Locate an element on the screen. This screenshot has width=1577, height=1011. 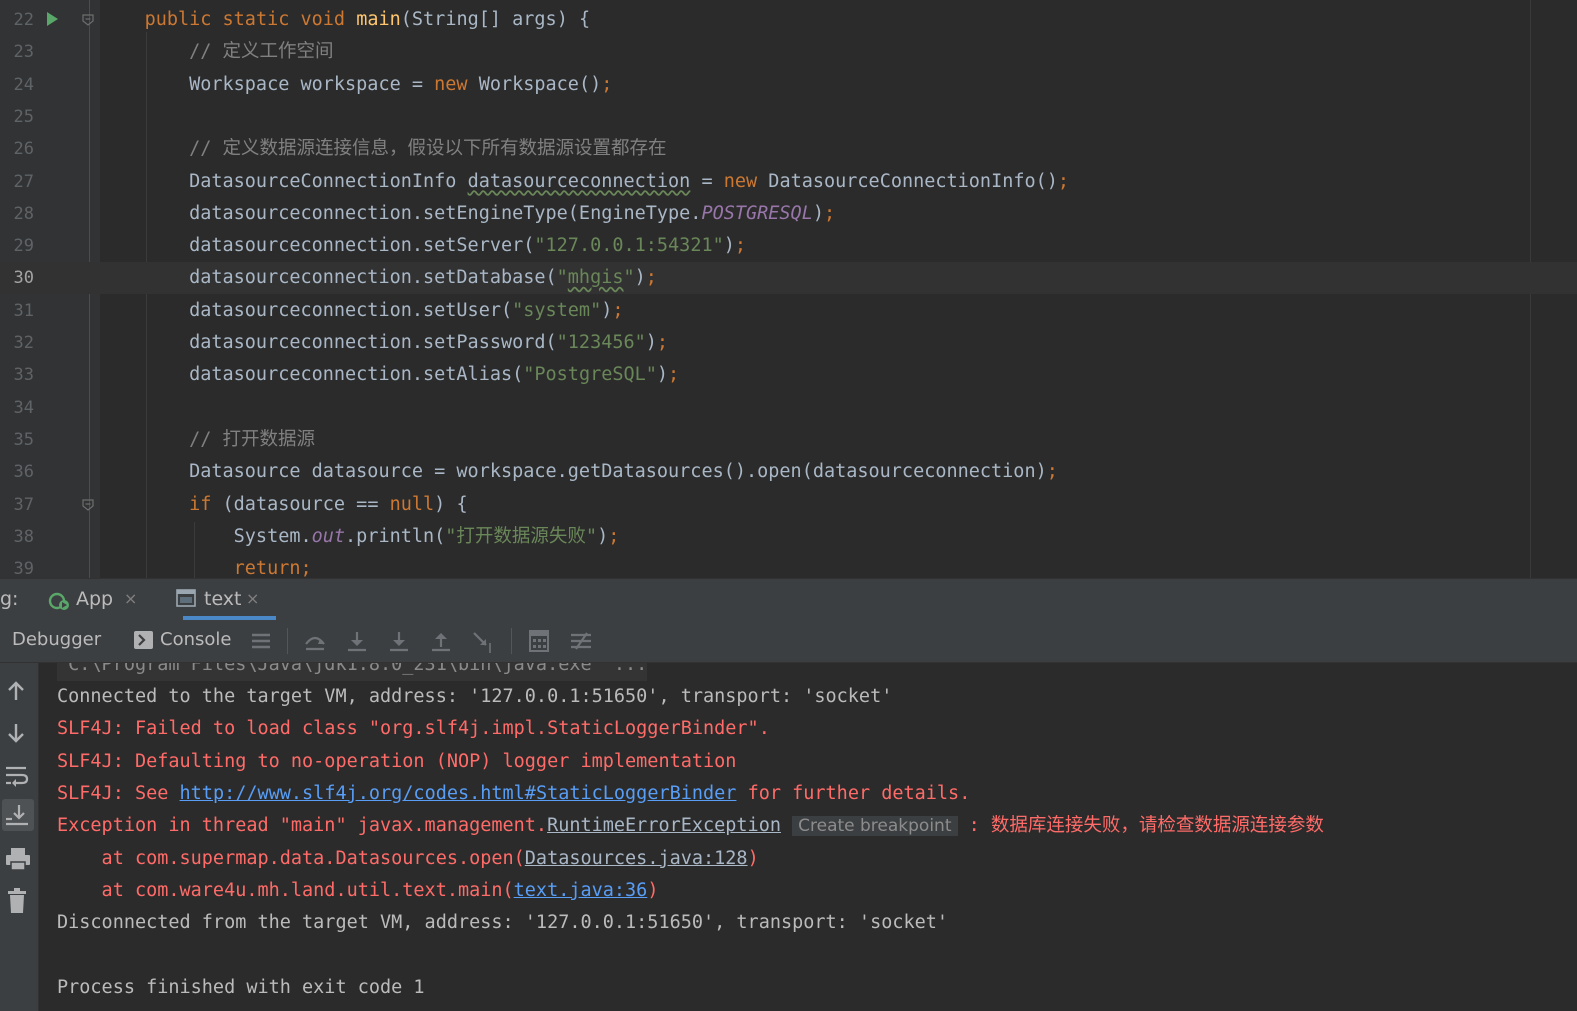
line-number: 38 is located at coordinates (17, 537).